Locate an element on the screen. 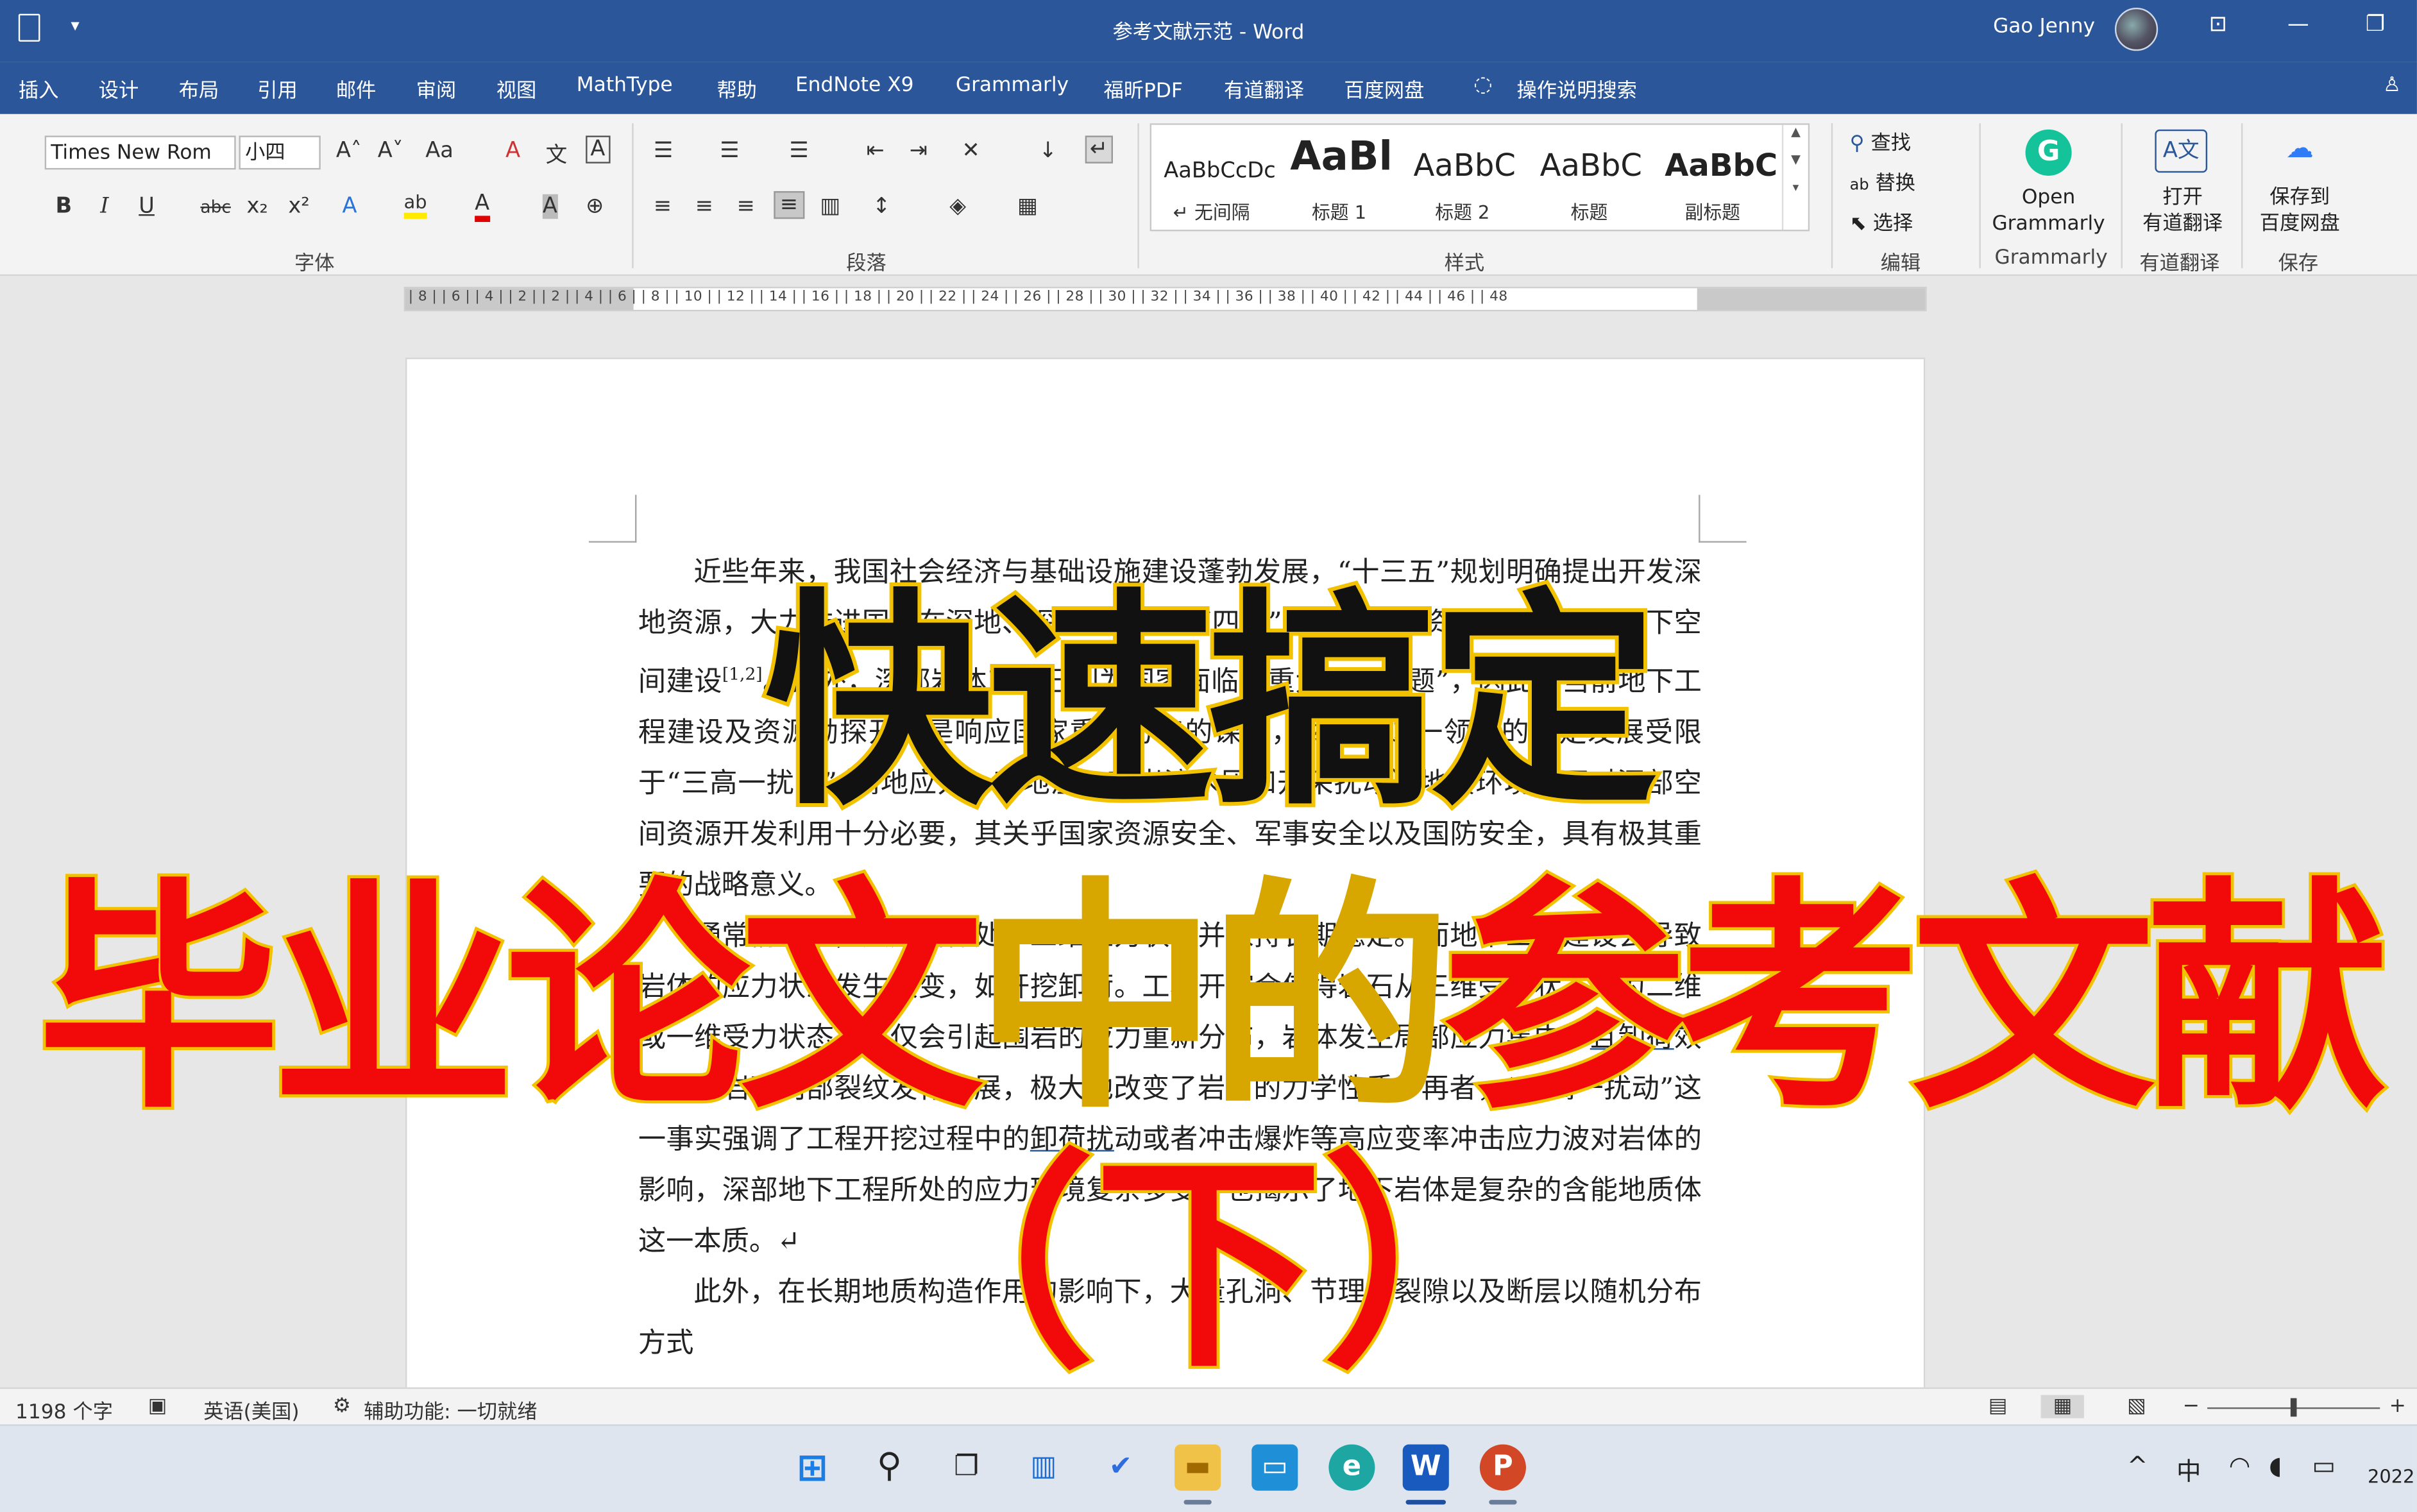 This screenshot has width=2417, height=1512. numbering-icon: ☰ is located at coordinates (729, 151).